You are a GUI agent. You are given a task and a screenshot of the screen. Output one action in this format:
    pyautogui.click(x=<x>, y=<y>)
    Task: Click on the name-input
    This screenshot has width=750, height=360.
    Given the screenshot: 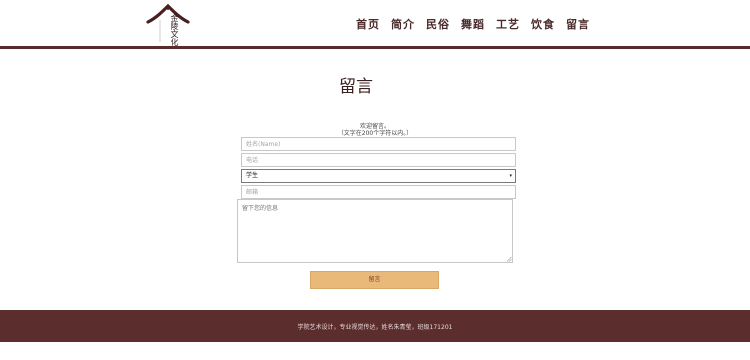 What is the action you would take?
    pyautogui.click(x=378, y=144)
    